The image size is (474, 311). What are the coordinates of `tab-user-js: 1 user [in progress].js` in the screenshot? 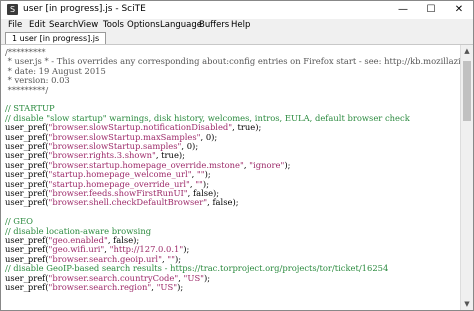 It's located at (56, 38).